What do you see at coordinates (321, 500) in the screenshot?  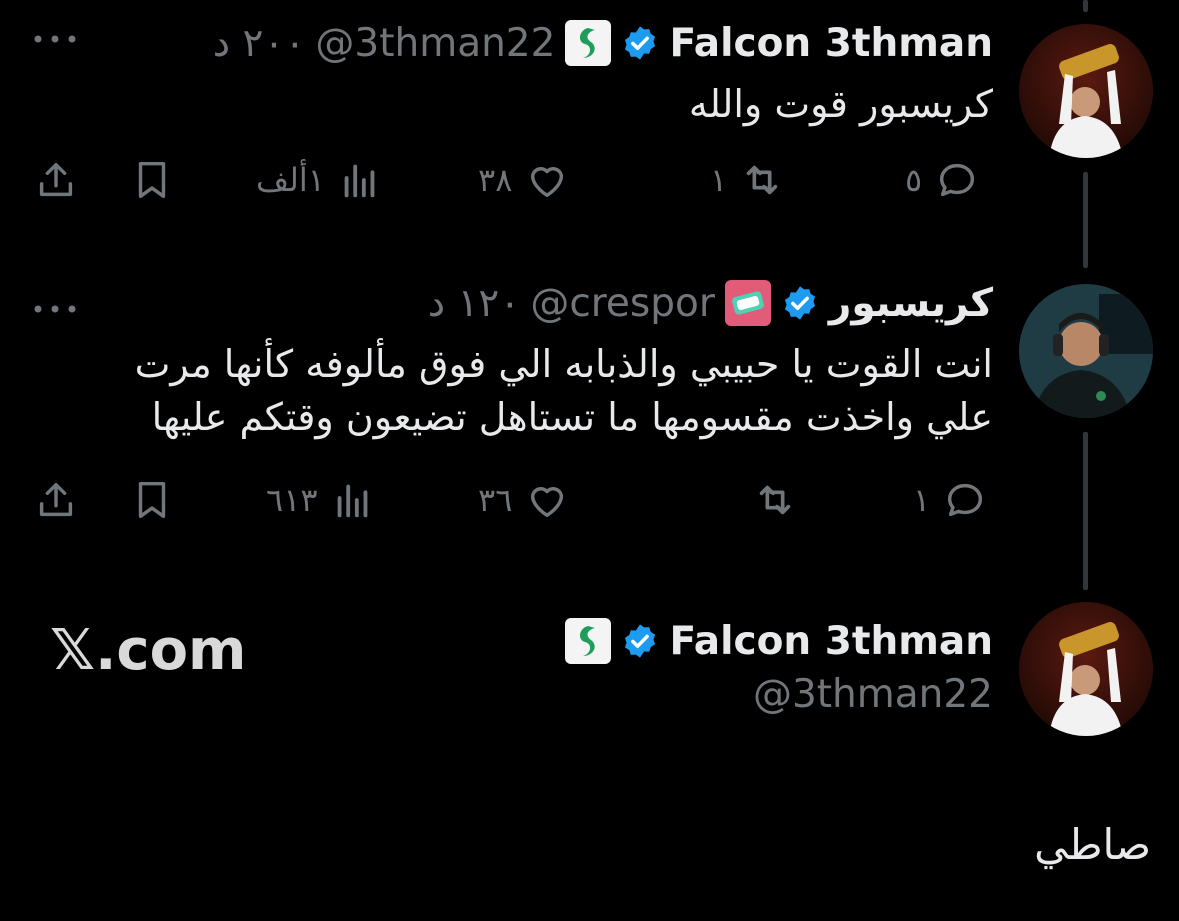 I see `views-button: ٦١٣` at bounding box center [321, 500].